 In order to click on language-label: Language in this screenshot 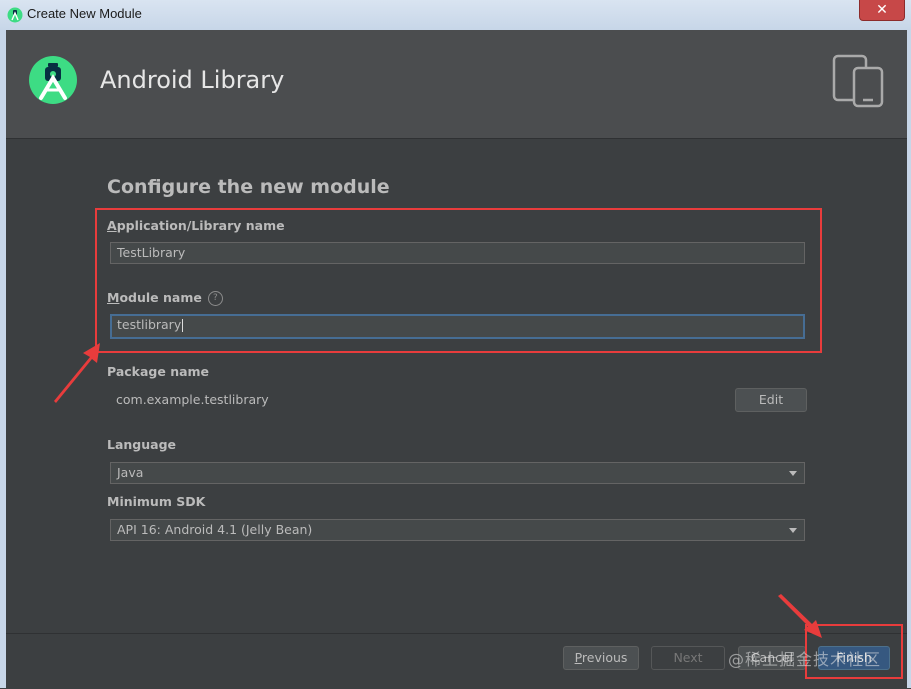, I will do `click(142, 444)`.